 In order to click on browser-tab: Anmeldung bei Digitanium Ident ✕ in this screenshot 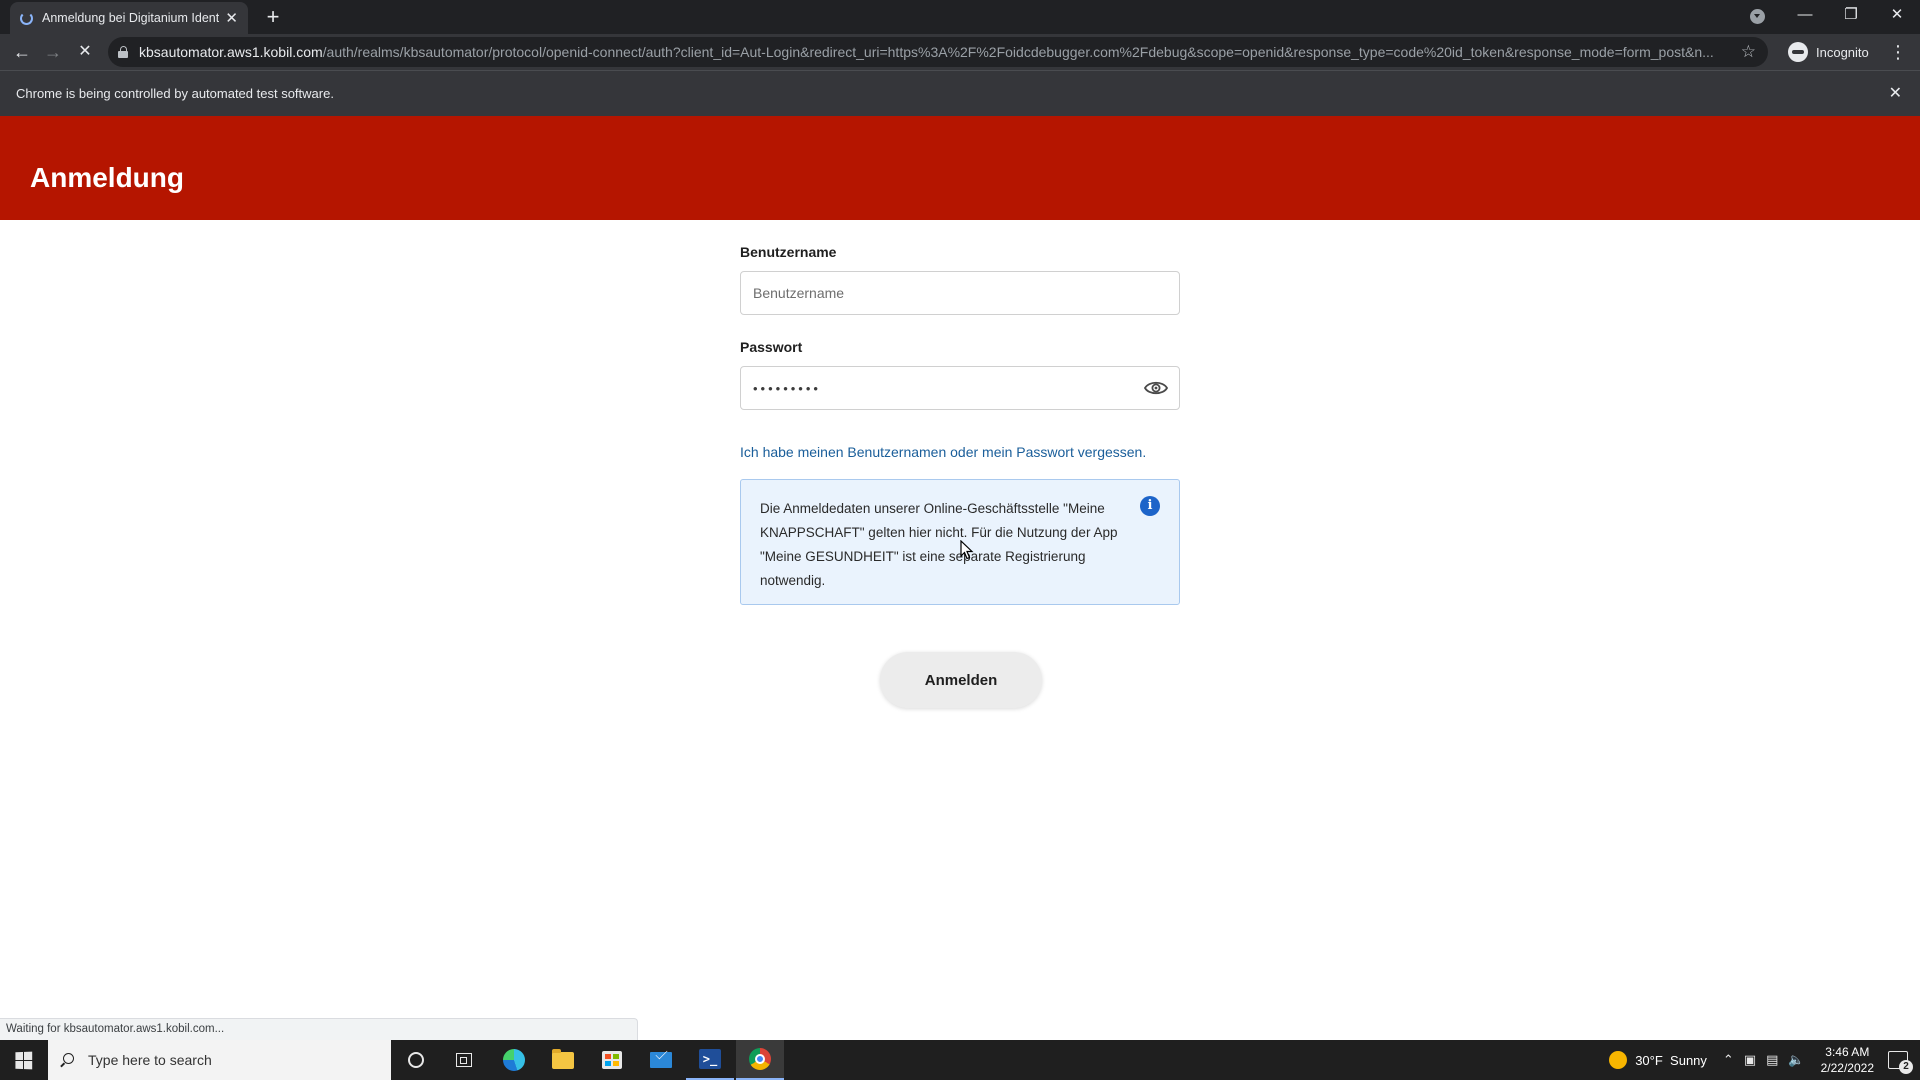, I will do `click(129, 18)`.